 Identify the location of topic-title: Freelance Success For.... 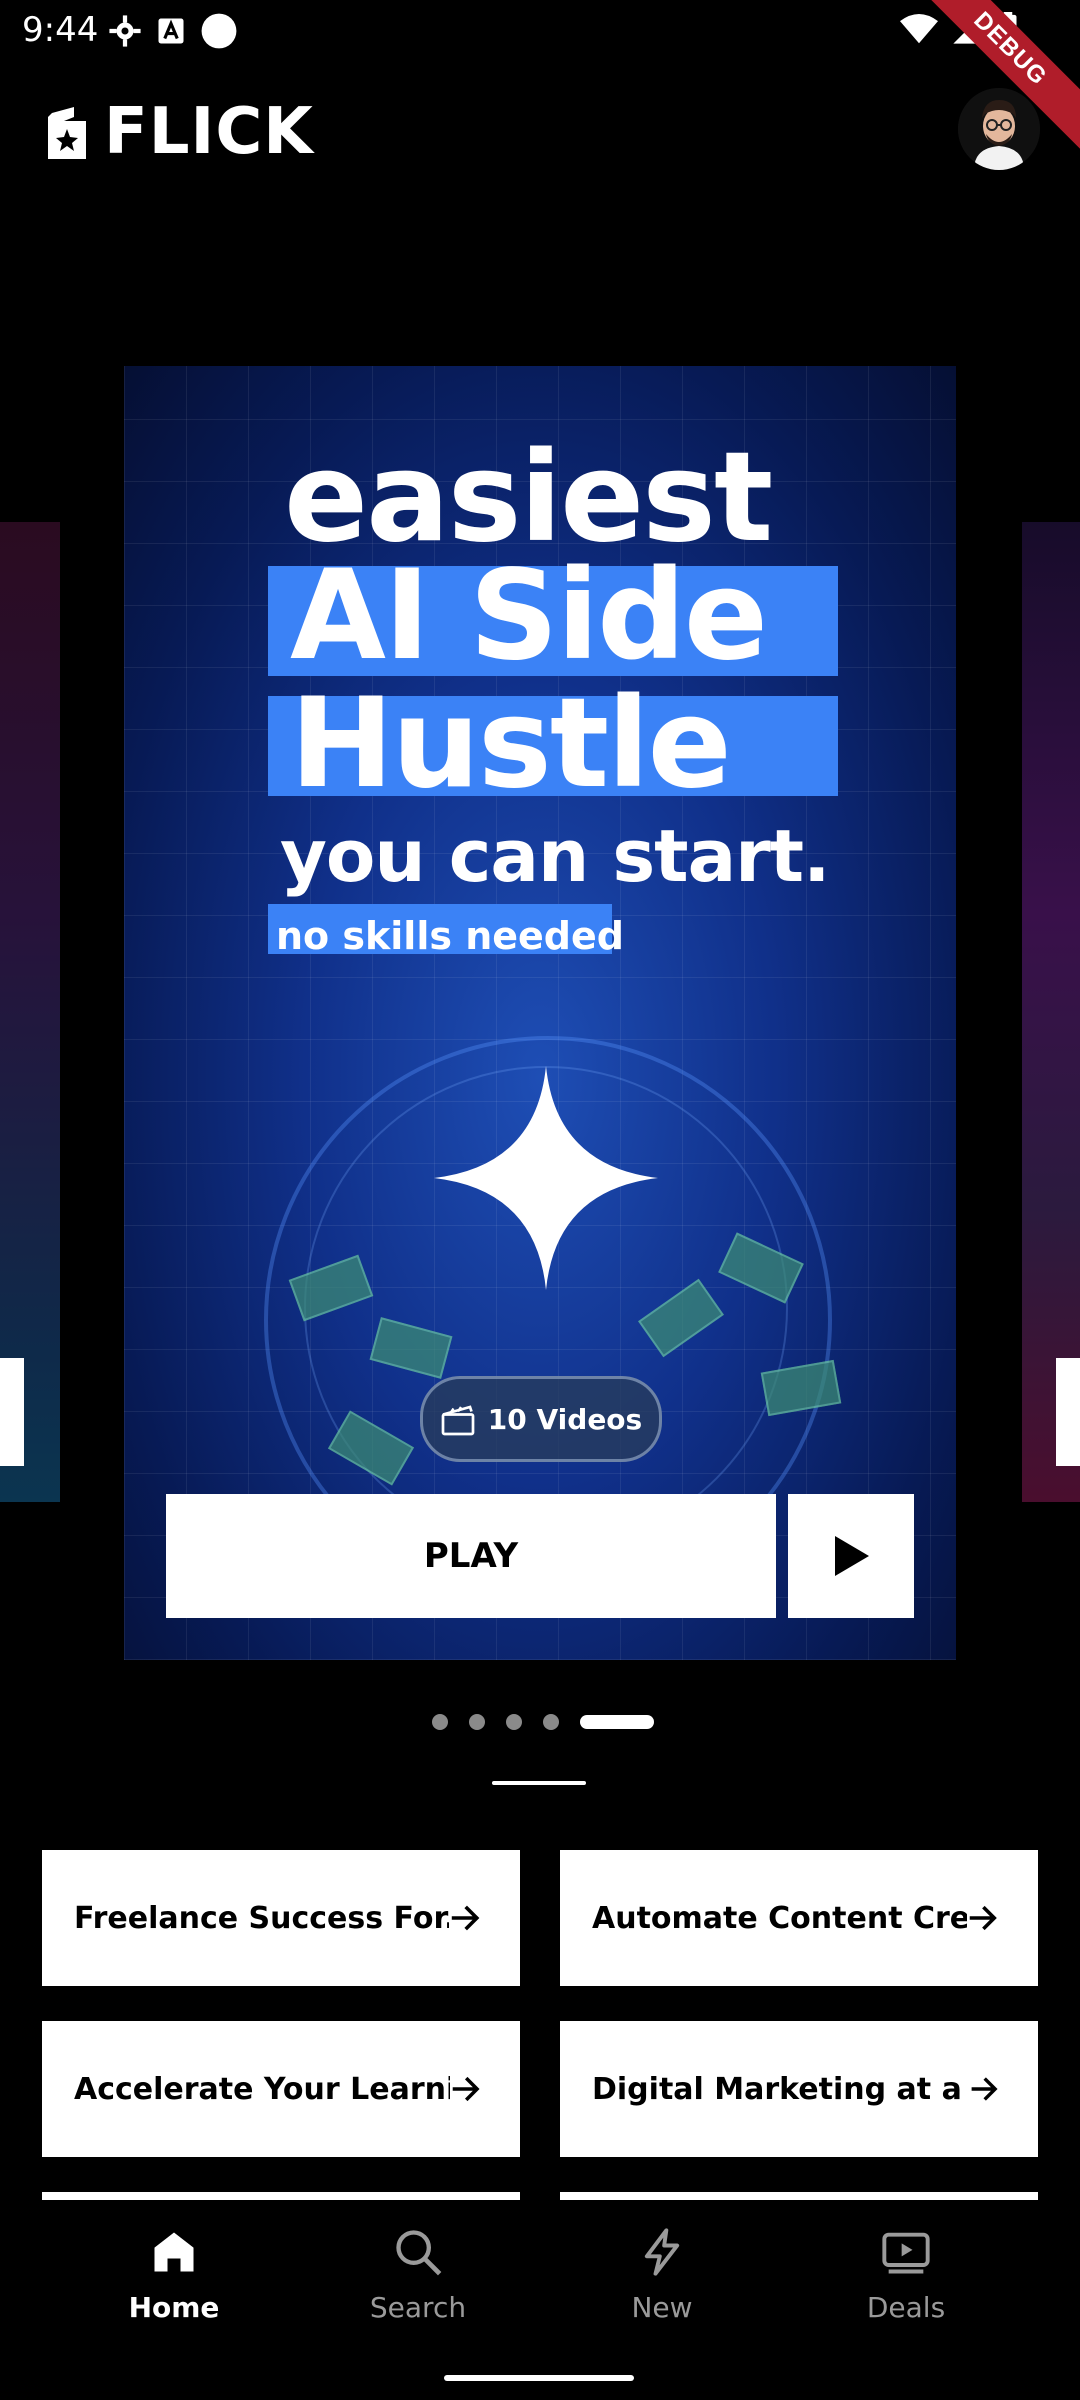
(261, 1918).